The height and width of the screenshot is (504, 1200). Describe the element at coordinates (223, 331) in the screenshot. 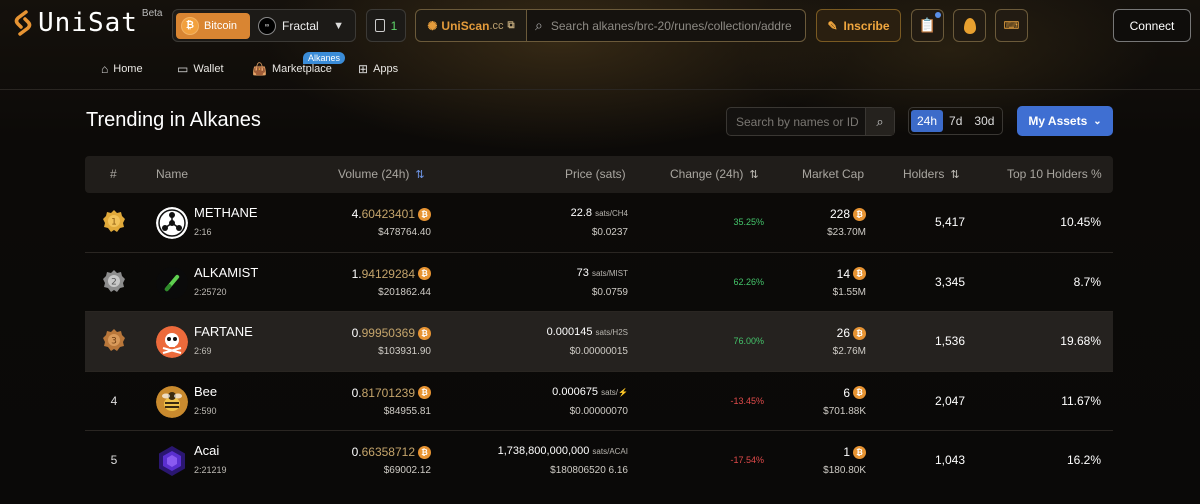

I see `token-name: FARTANE` at that location.